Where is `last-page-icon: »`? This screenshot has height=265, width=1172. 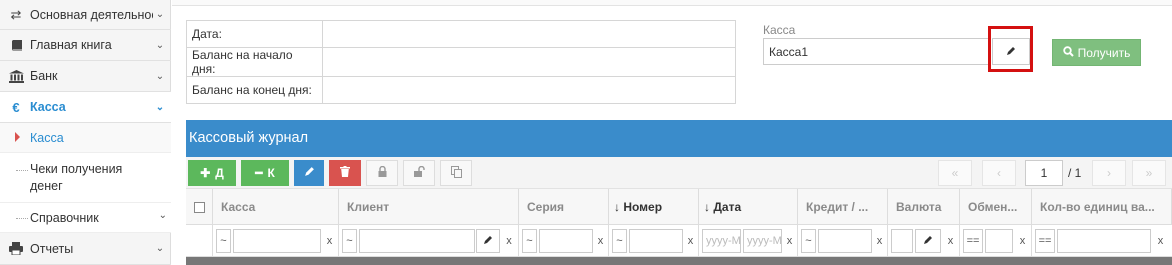 last-page-icon: » is located at coordinates (1149, 173).